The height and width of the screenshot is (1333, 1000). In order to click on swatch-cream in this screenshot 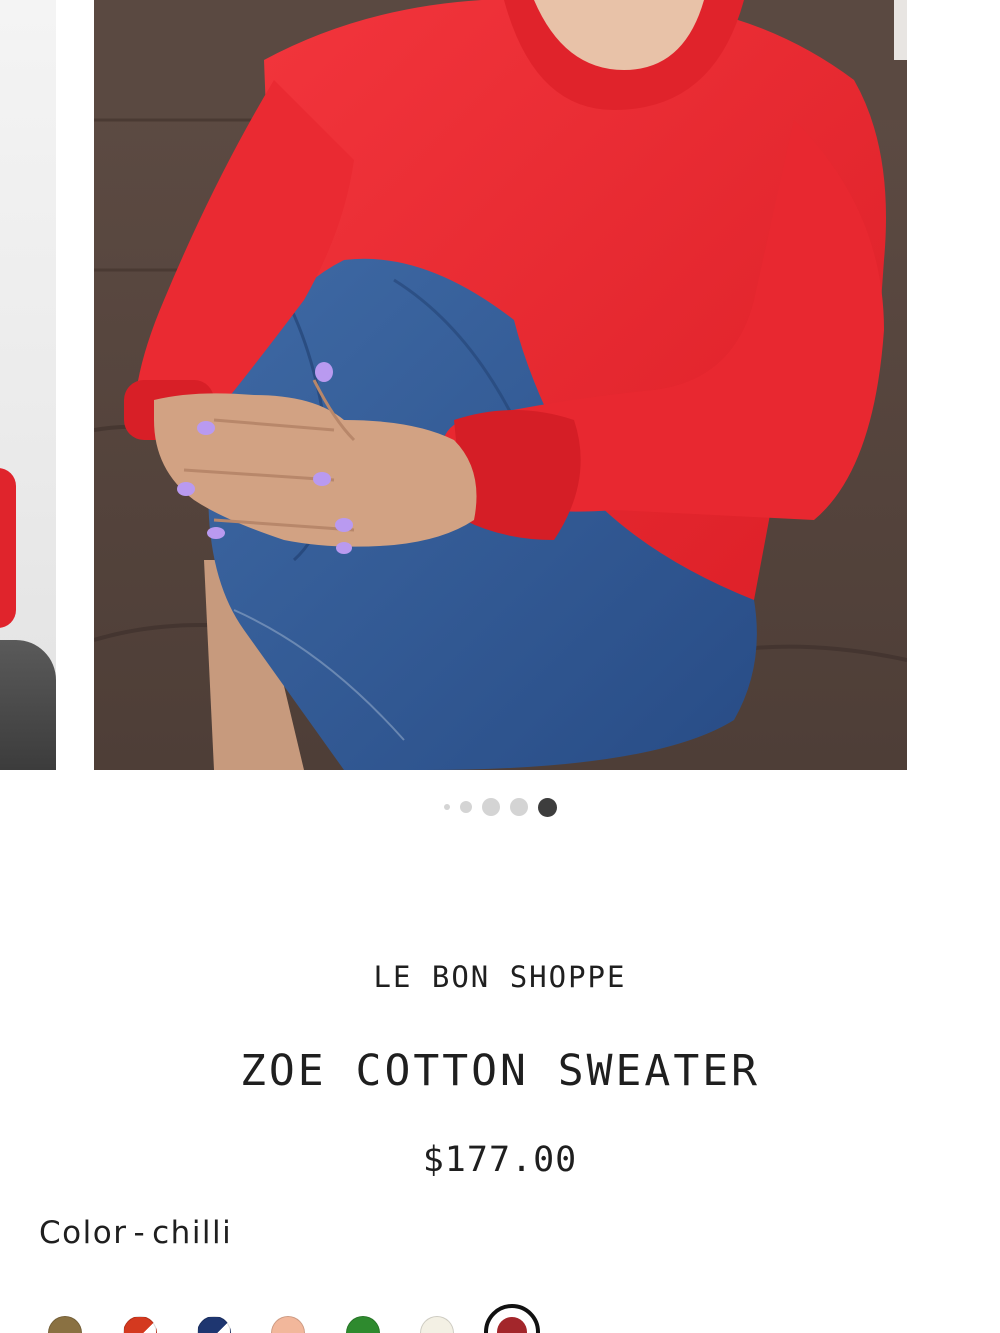, I will do `click(437, 1324)`.